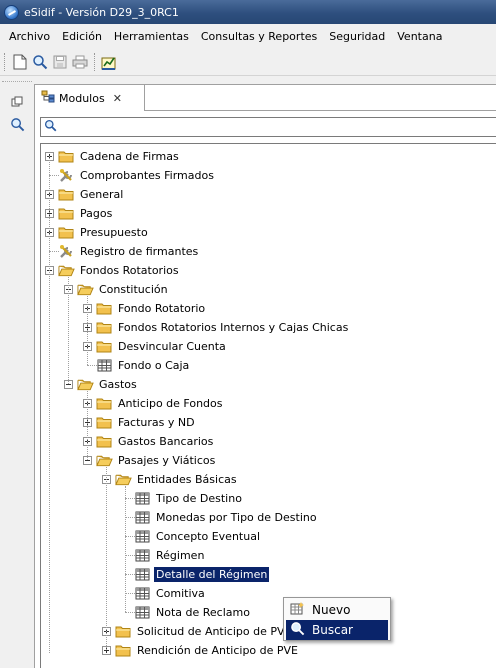 The height and width of the screenshot is (668, 496). Describe the element at coordinates (60, 62) in the screenshot. I see `save-icon` at that location.